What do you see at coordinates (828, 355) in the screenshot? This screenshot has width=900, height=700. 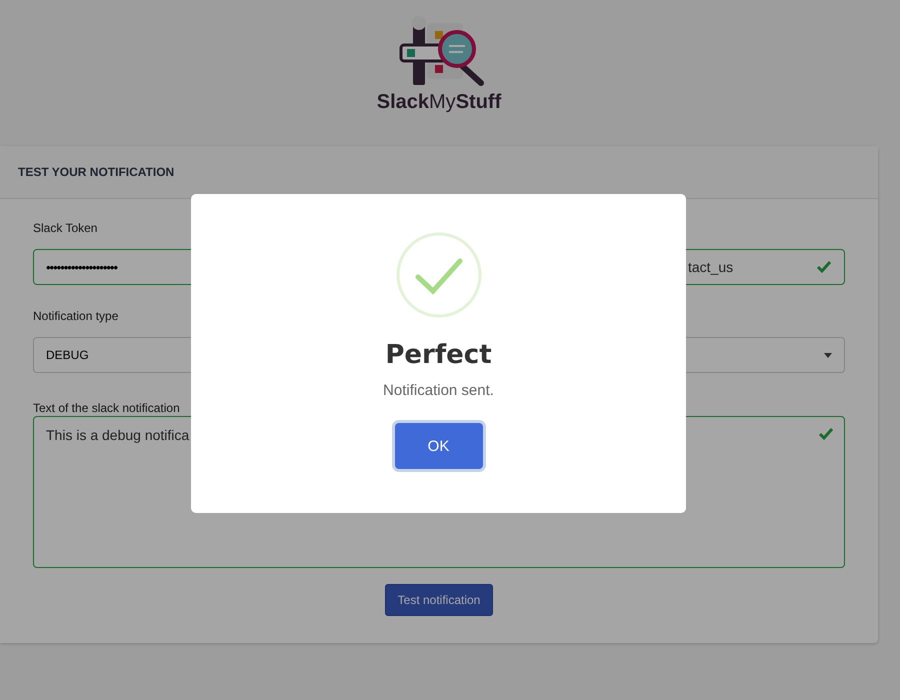 I see `caret-icon` at bounding box center [828, 355].